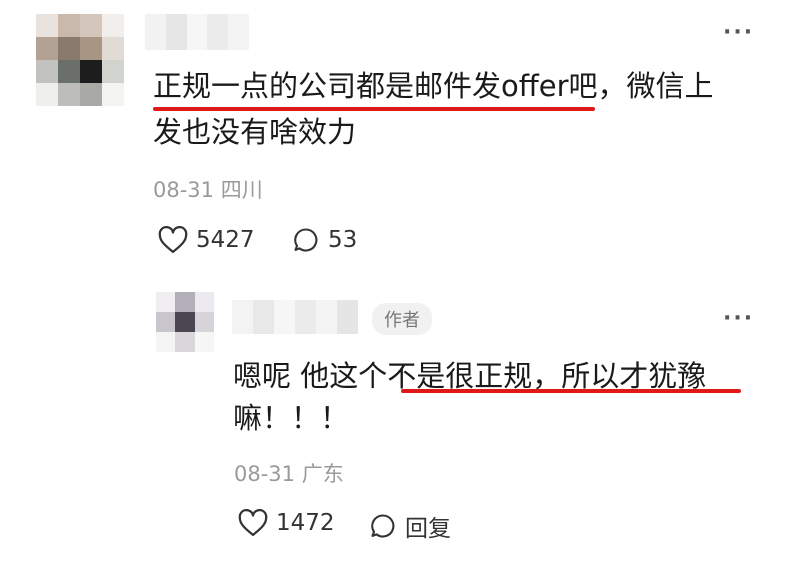 This screenshot has width=800, height=564. What do you see at coordinates (265, 474) in the screenshot?
I see `reply-date: 08-31` at bounding box center [265, 474].